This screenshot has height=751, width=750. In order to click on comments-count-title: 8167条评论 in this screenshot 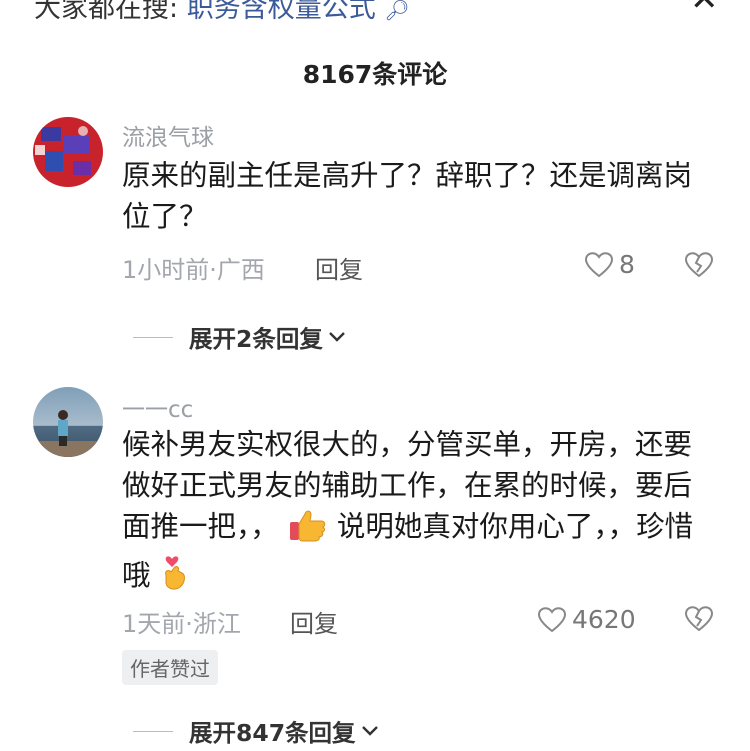, I will do `click(375, 74)`.